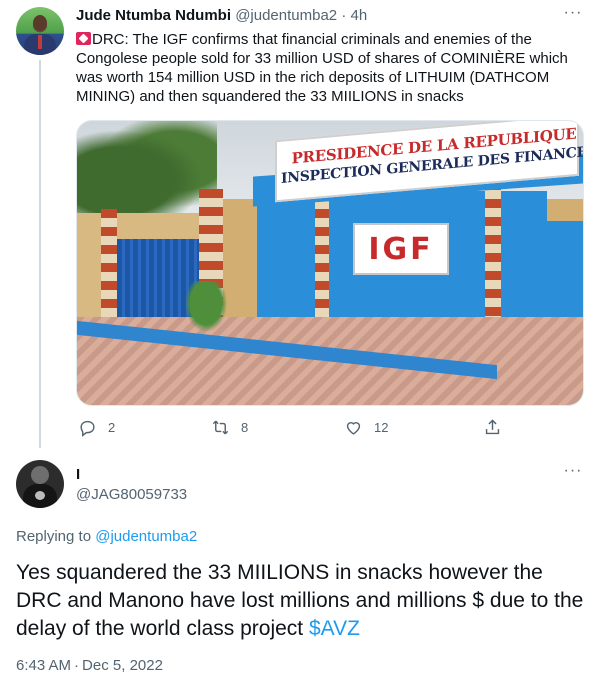 The image size is (602, 688). Describe the element at coordinates (78, 475) in the screenshot. I see `reply-author-name: I` at that location.